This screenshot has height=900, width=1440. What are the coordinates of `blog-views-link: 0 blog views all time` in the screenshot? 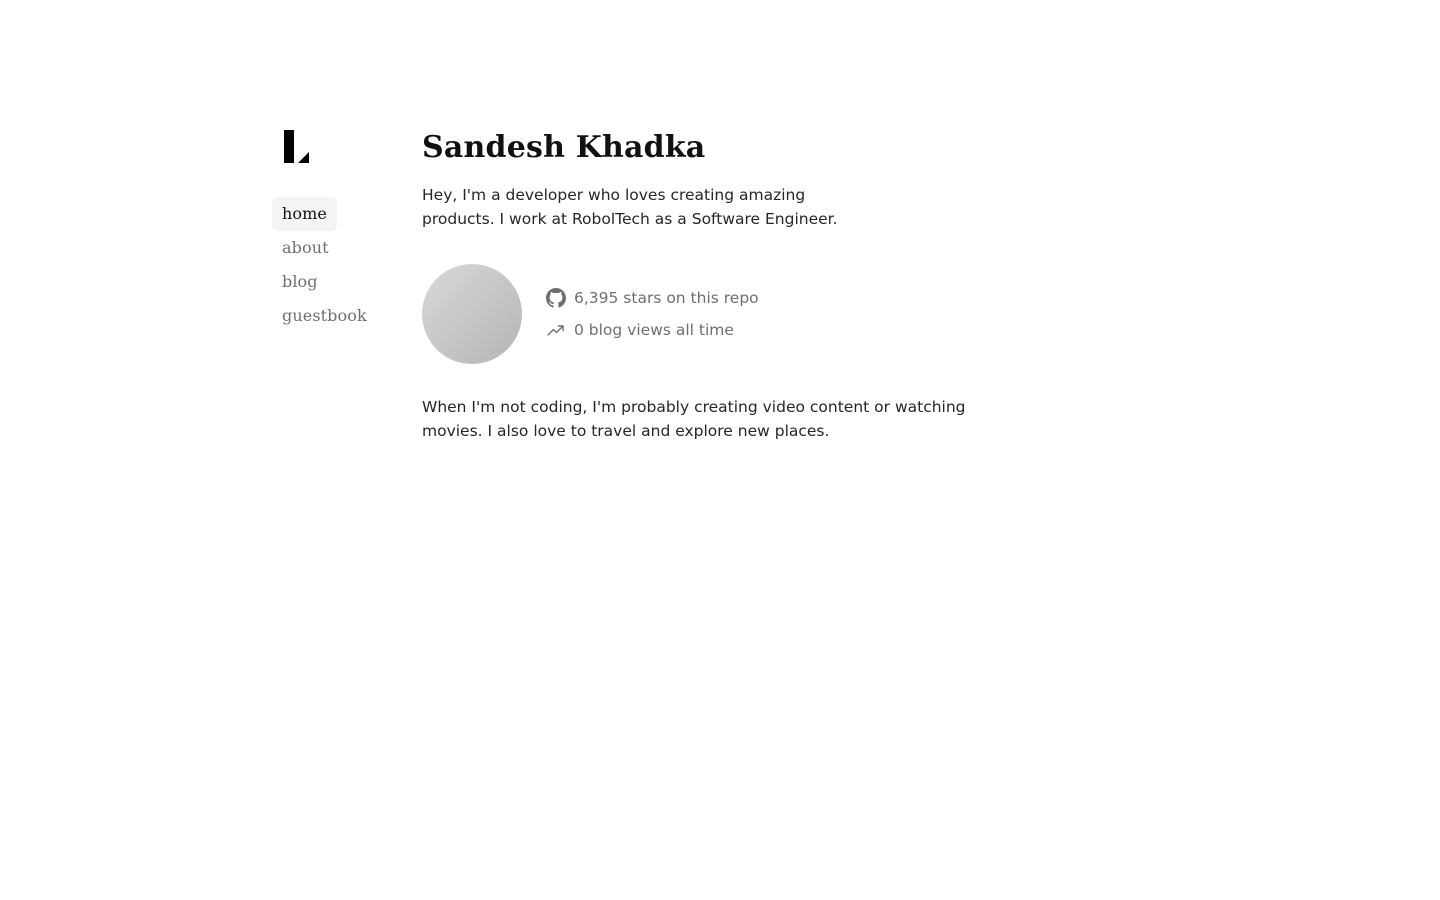 It's located at (652, 330).